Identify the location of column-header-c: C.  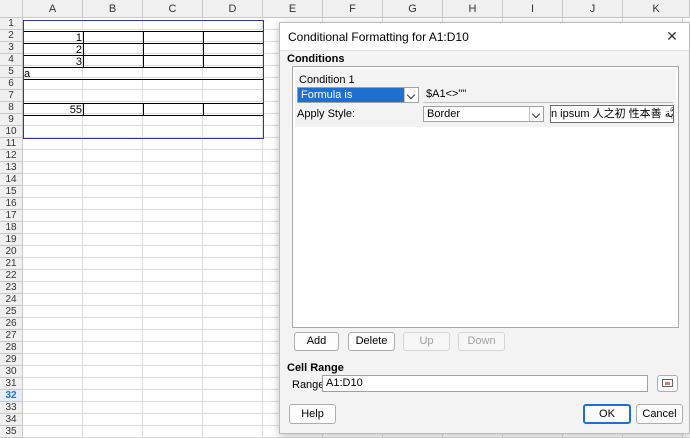
(173, 9).